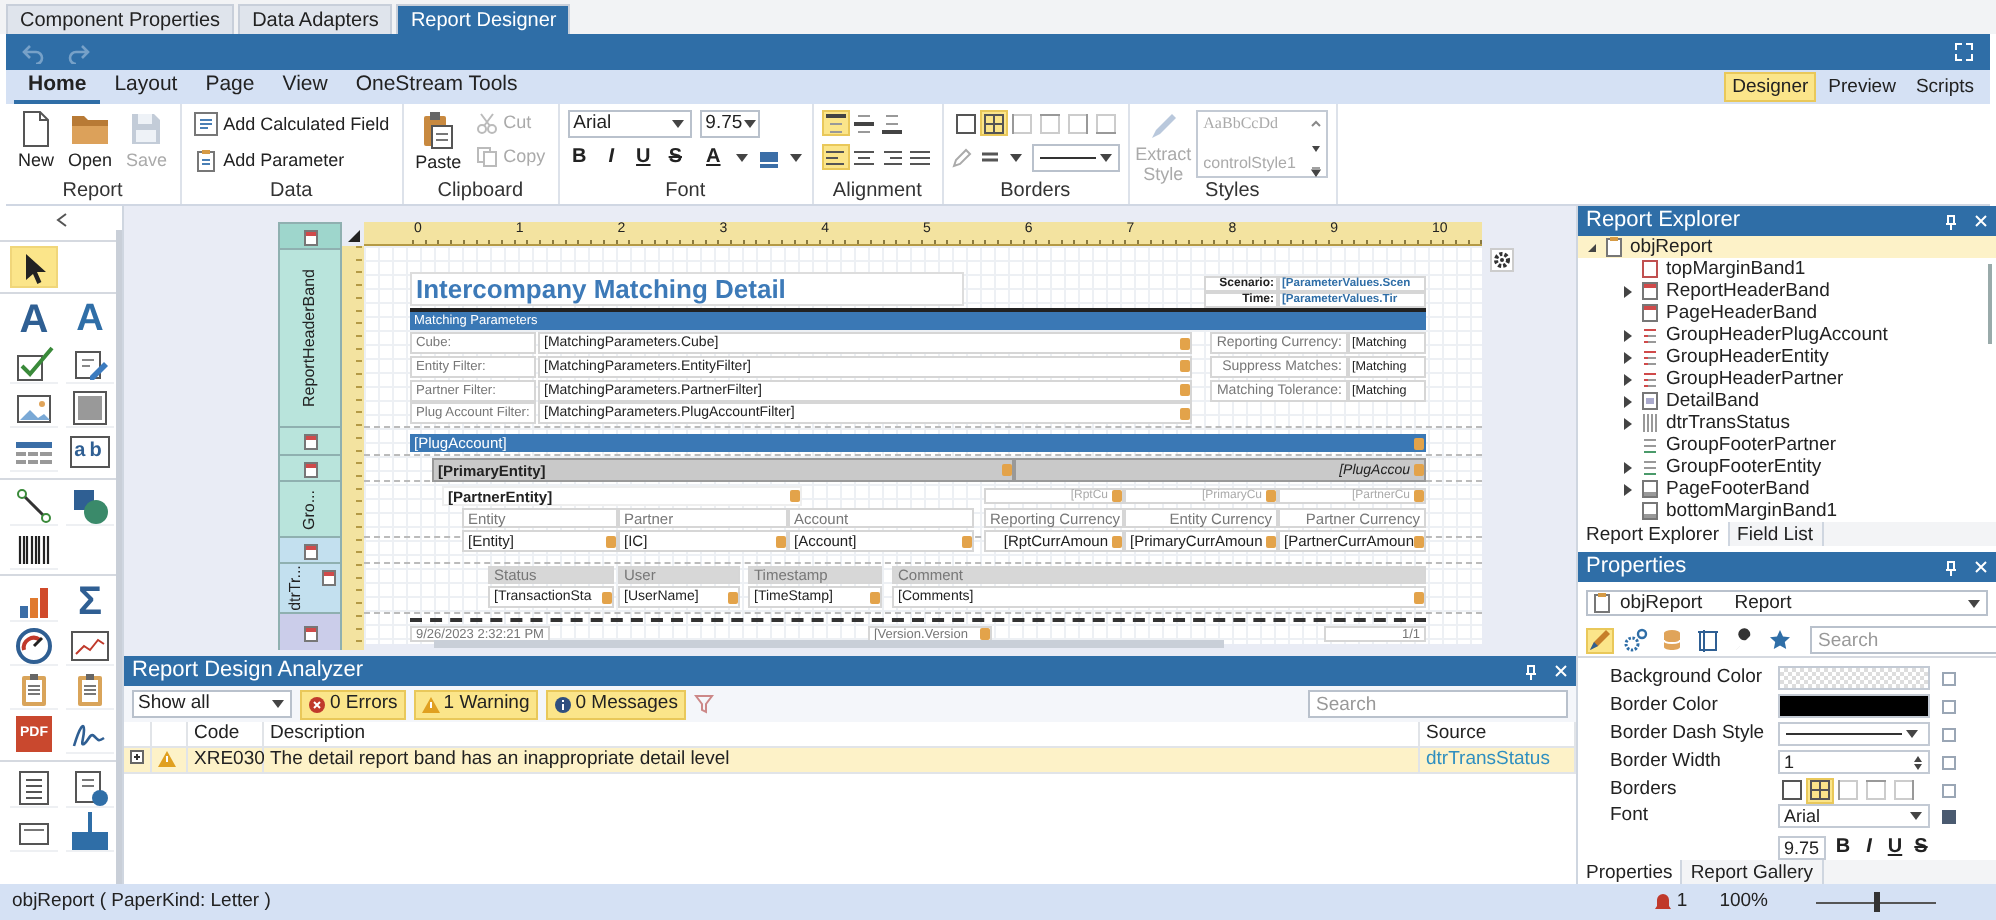  What do you see at coordinates (90, 452) in the screenshot?
I see `charbox-tool: ab` at bounding box center [90, 452].